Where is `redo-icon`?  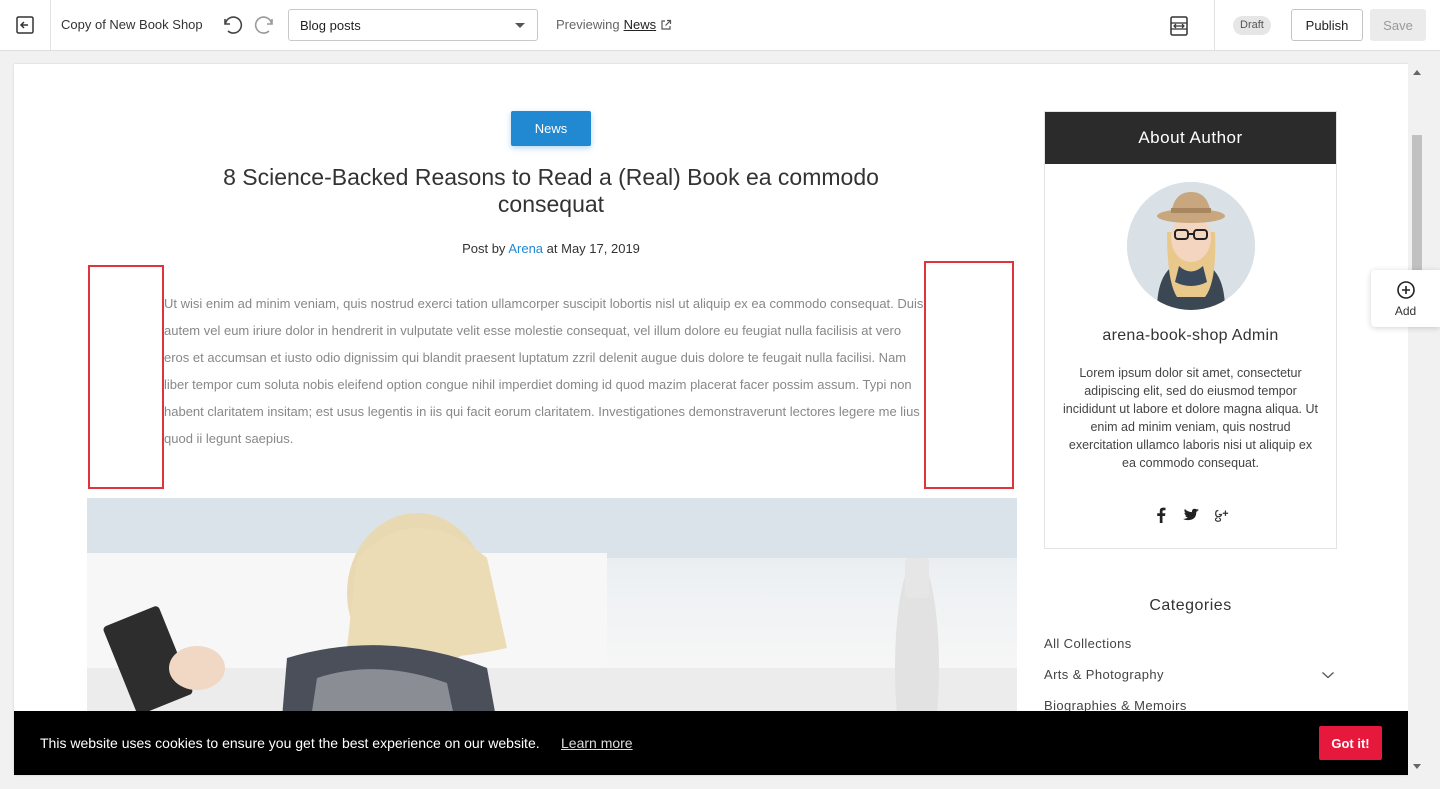
redo-icon is located at coordinates (263, 25).